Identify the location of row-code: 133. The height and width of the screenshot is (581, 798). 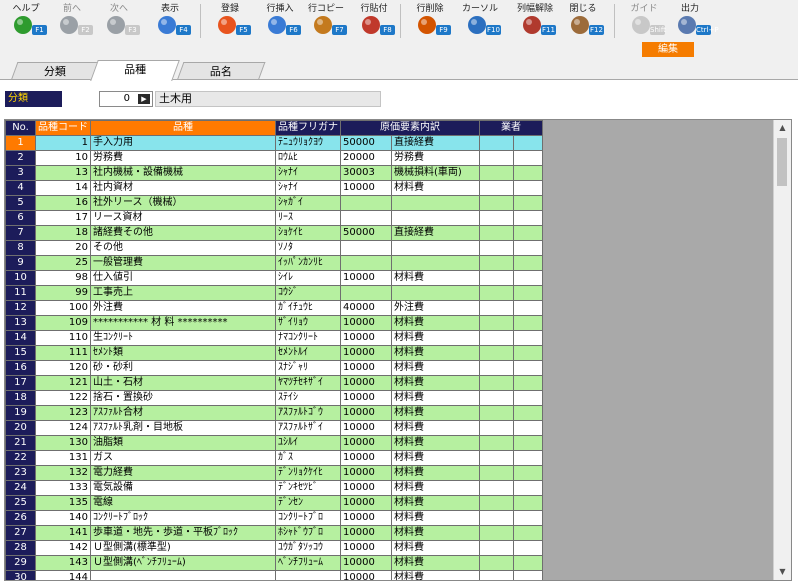
(63, 488).